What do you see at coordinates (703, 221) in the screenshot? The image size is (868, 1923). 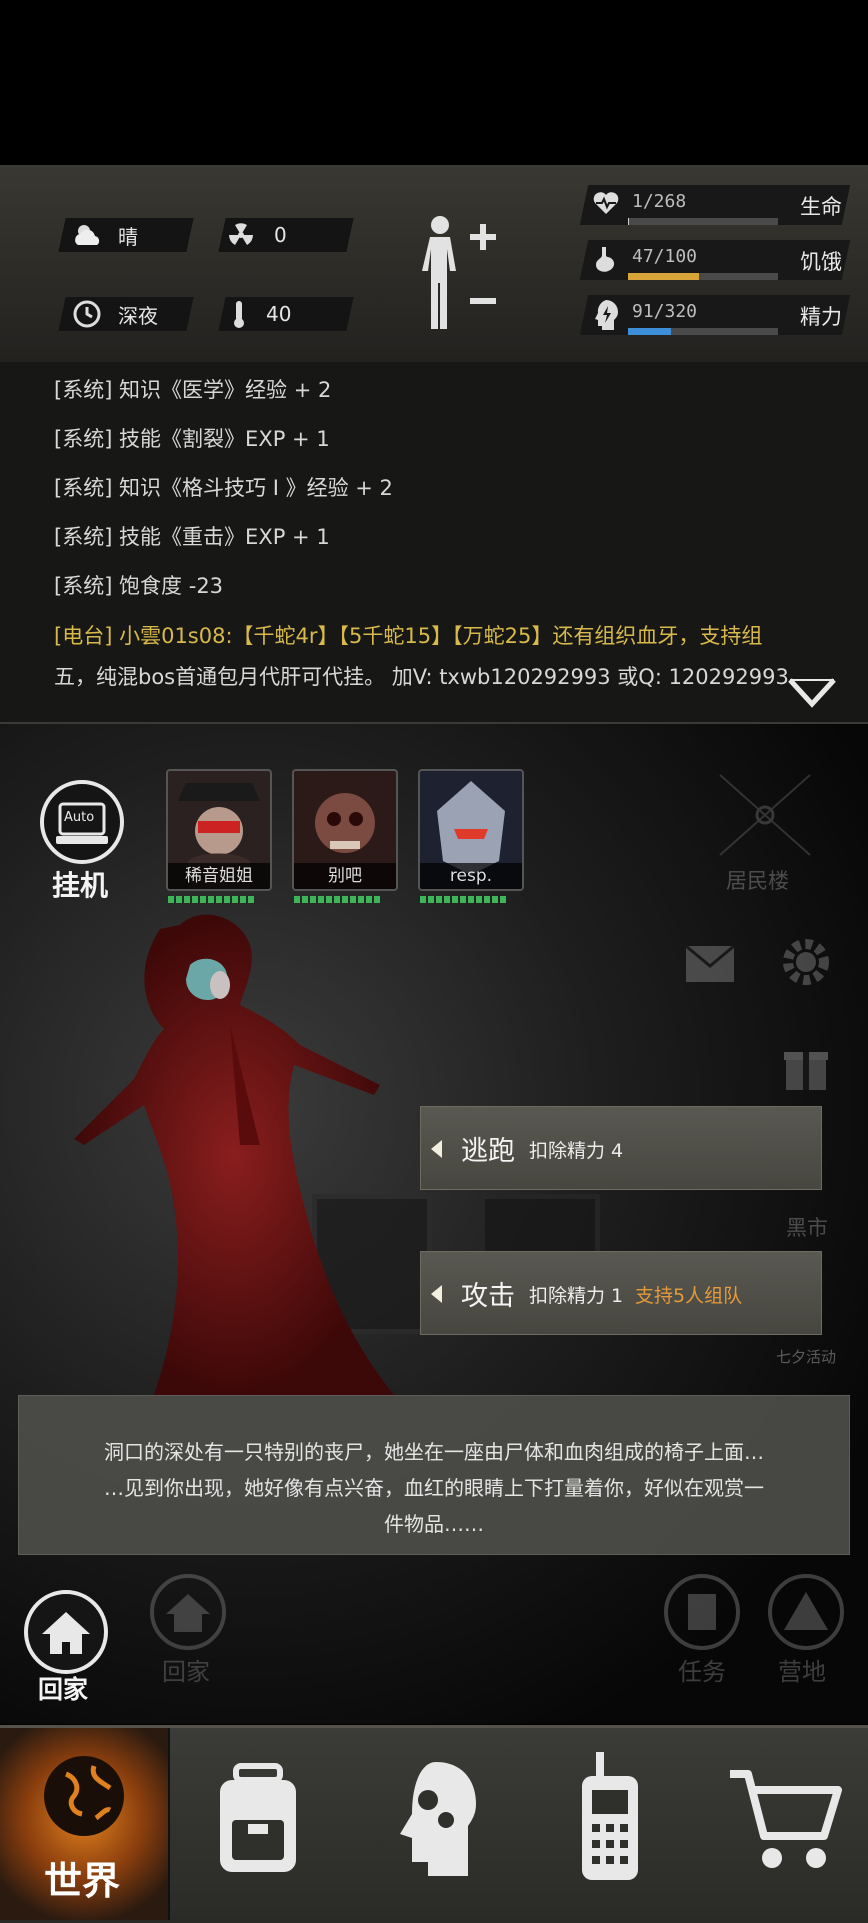 I see `health-bar` at bounding box center [703, 221].